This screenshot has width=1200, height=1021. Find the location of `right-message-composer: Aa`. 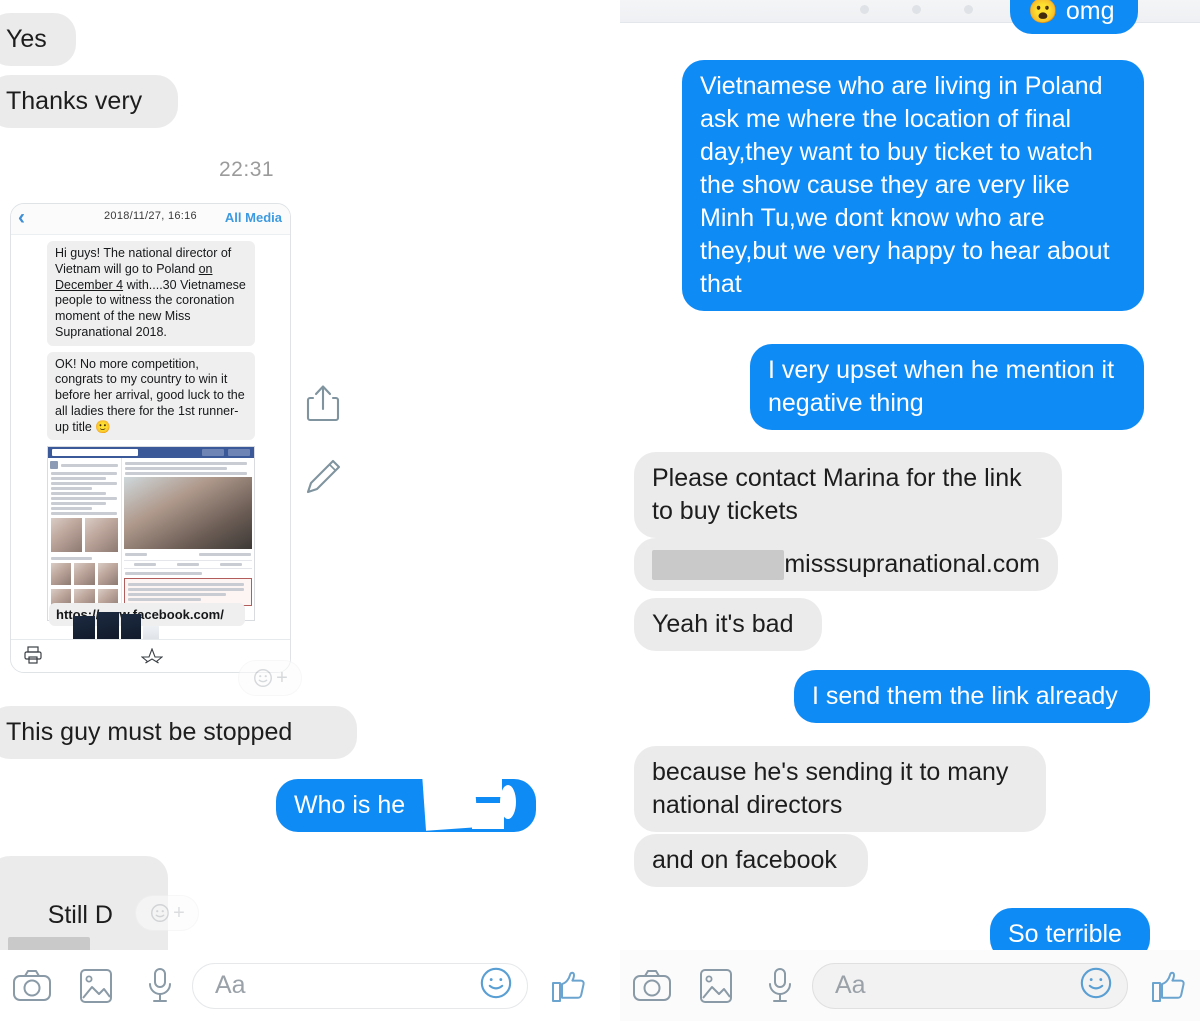

right-message-composer: Aa is located at coordinates (910, 985).